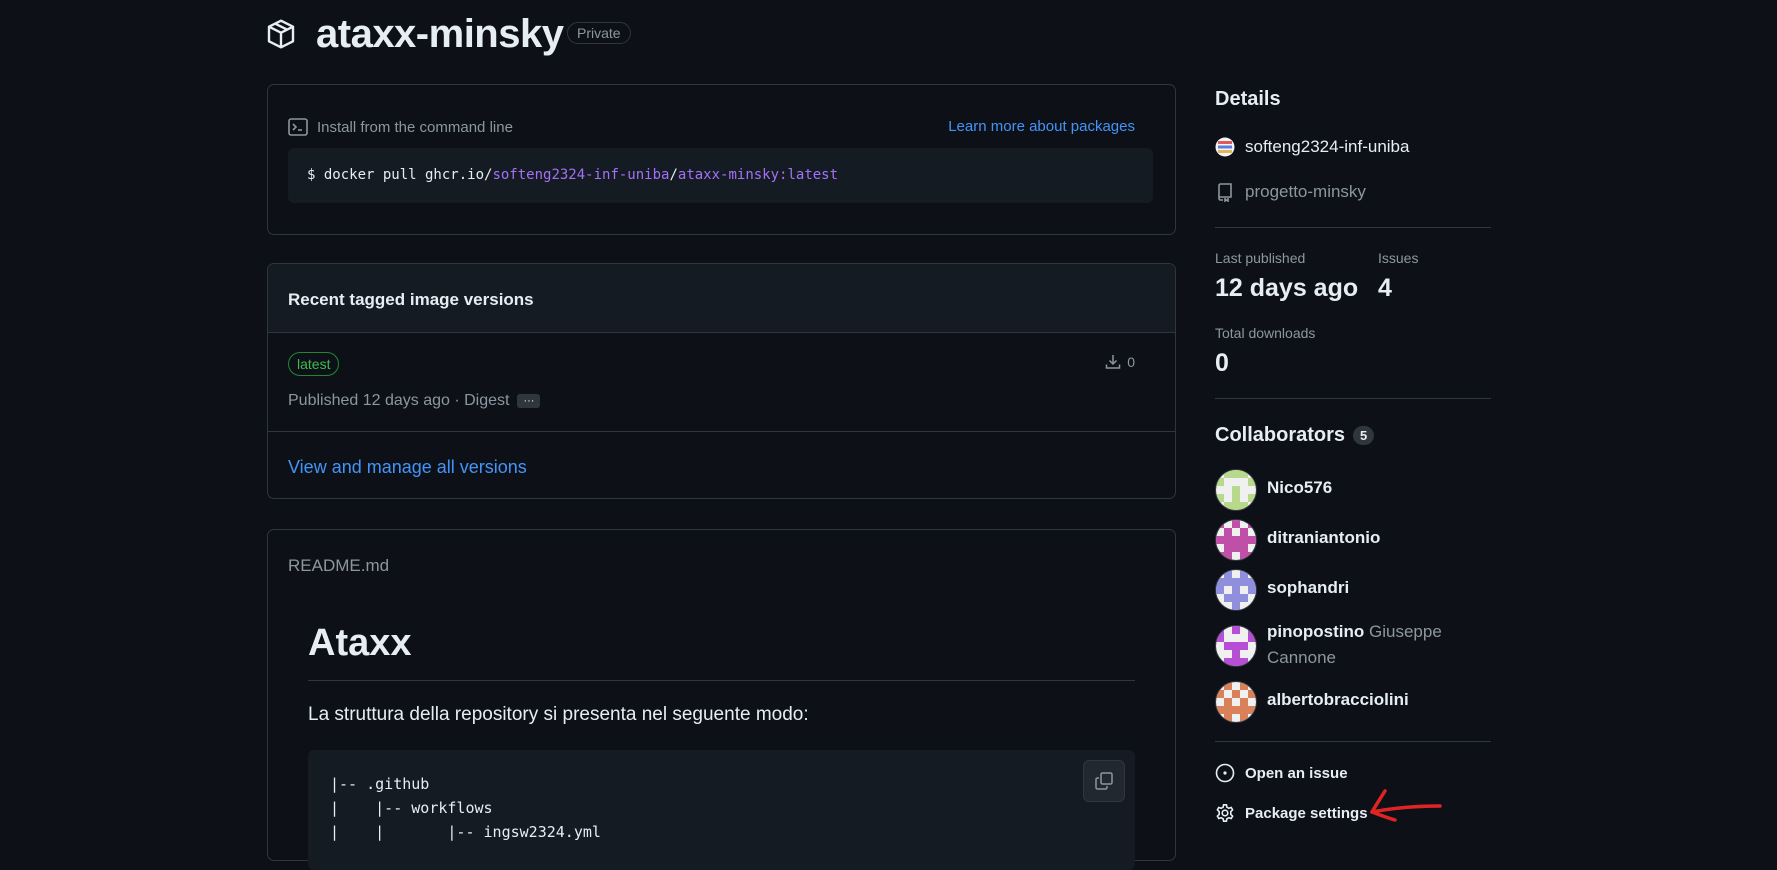 Image resolution: width=1777 pixels, height=870 pixels. What do you see at coordinates (1260, 258) in the screenshot?
I see `last-published-label: Last published` at bounding box center [1260, 258].